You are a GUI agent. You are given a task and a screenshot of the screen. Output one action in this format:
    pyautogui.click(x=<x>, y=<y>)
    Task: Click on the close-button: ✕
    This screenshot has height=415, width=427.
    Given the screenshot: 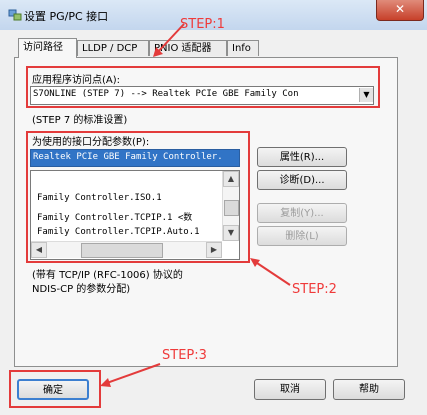 What is the action you would take?
    pyautogui.click(x=400, y=10)
    